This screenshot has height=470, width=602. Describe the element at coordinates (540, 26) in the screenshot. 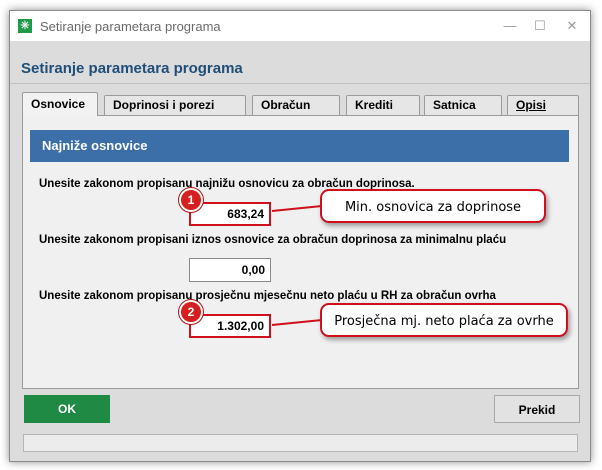

I see `maximize-icon: ☐` at that location.